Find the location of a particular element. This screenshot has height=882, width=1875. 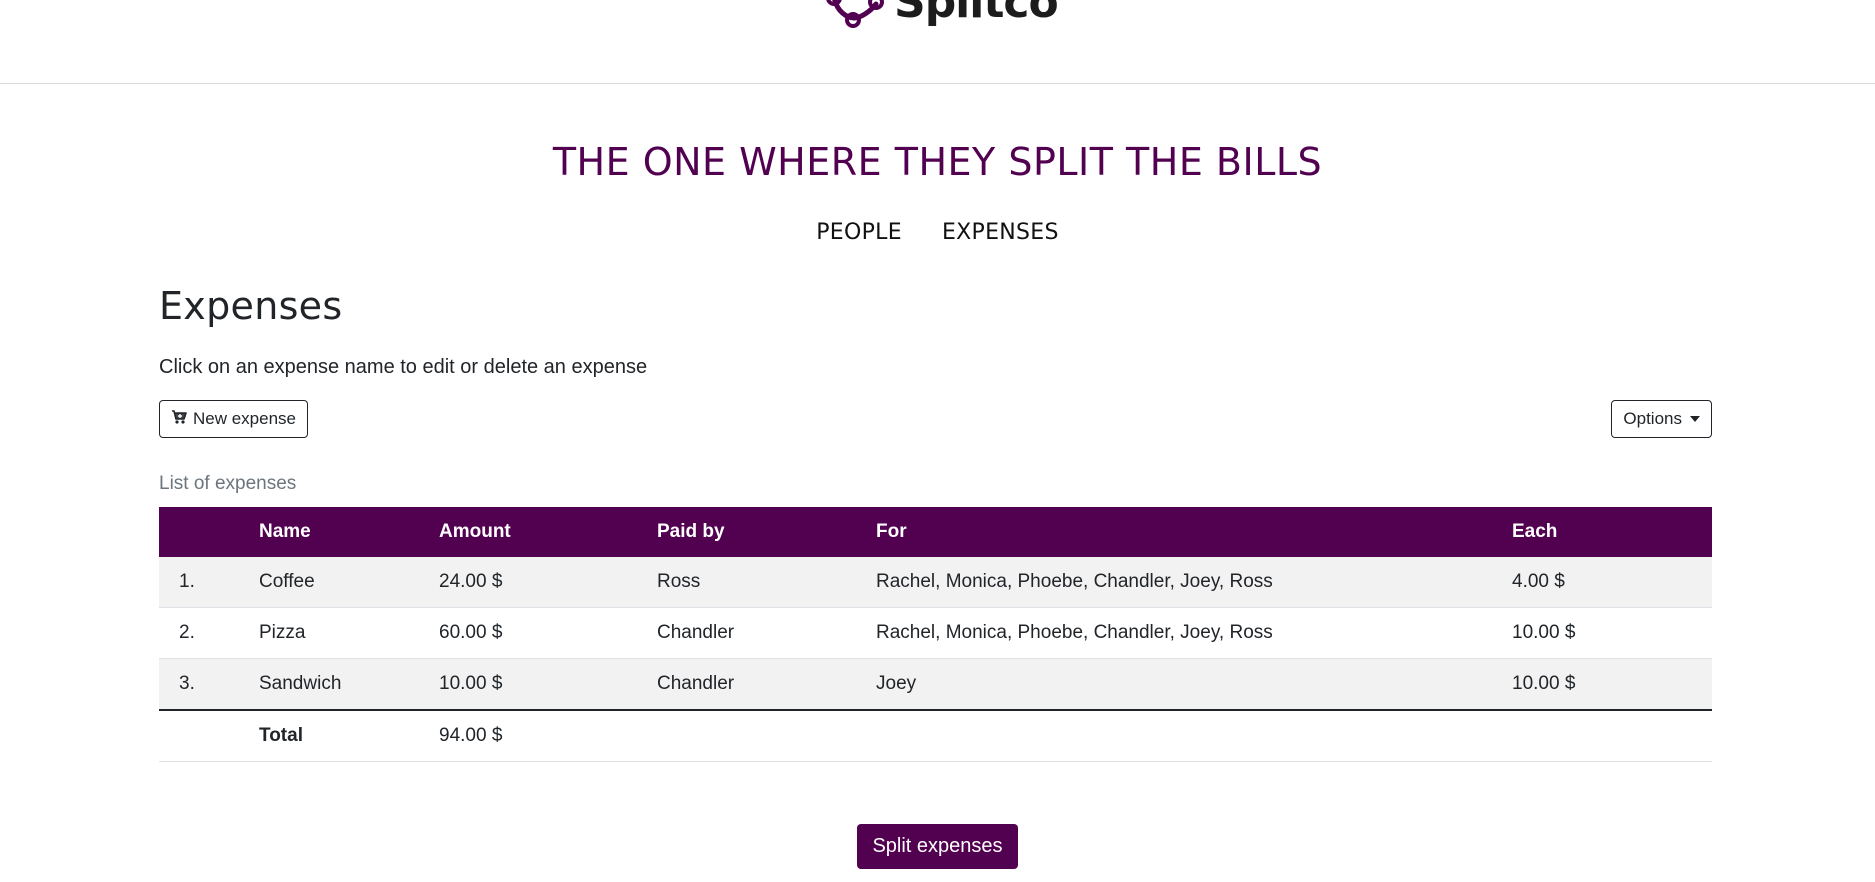

brand-name: Splitco is located at coordinates (976, 14).